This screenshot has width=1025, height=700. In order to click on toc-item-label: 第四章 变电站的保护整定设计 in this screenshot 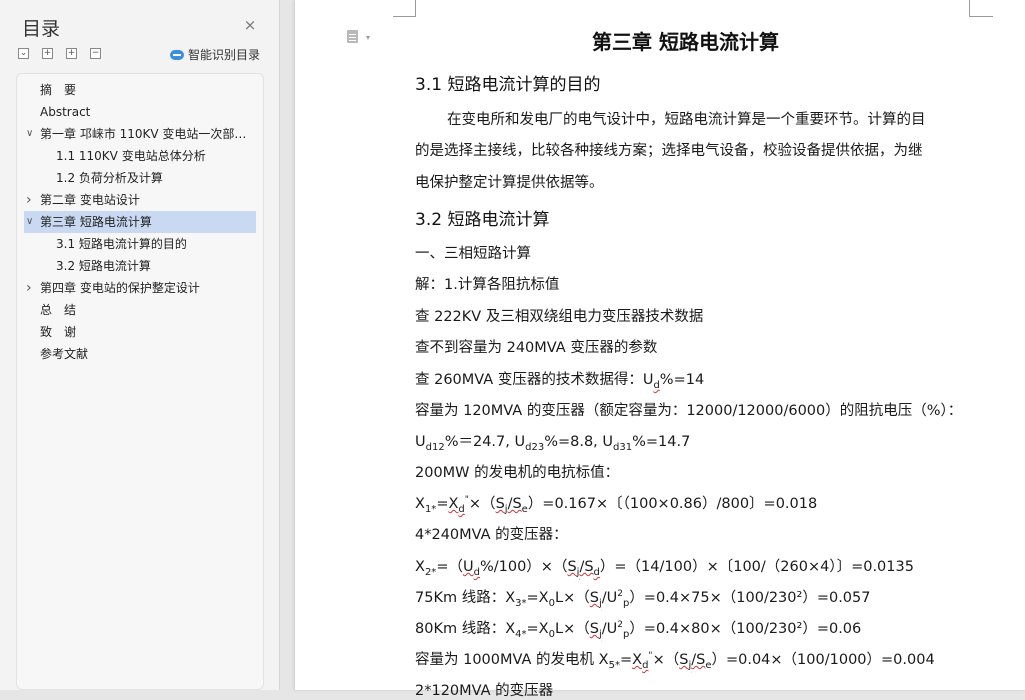, I will do `click(120, 288)`.